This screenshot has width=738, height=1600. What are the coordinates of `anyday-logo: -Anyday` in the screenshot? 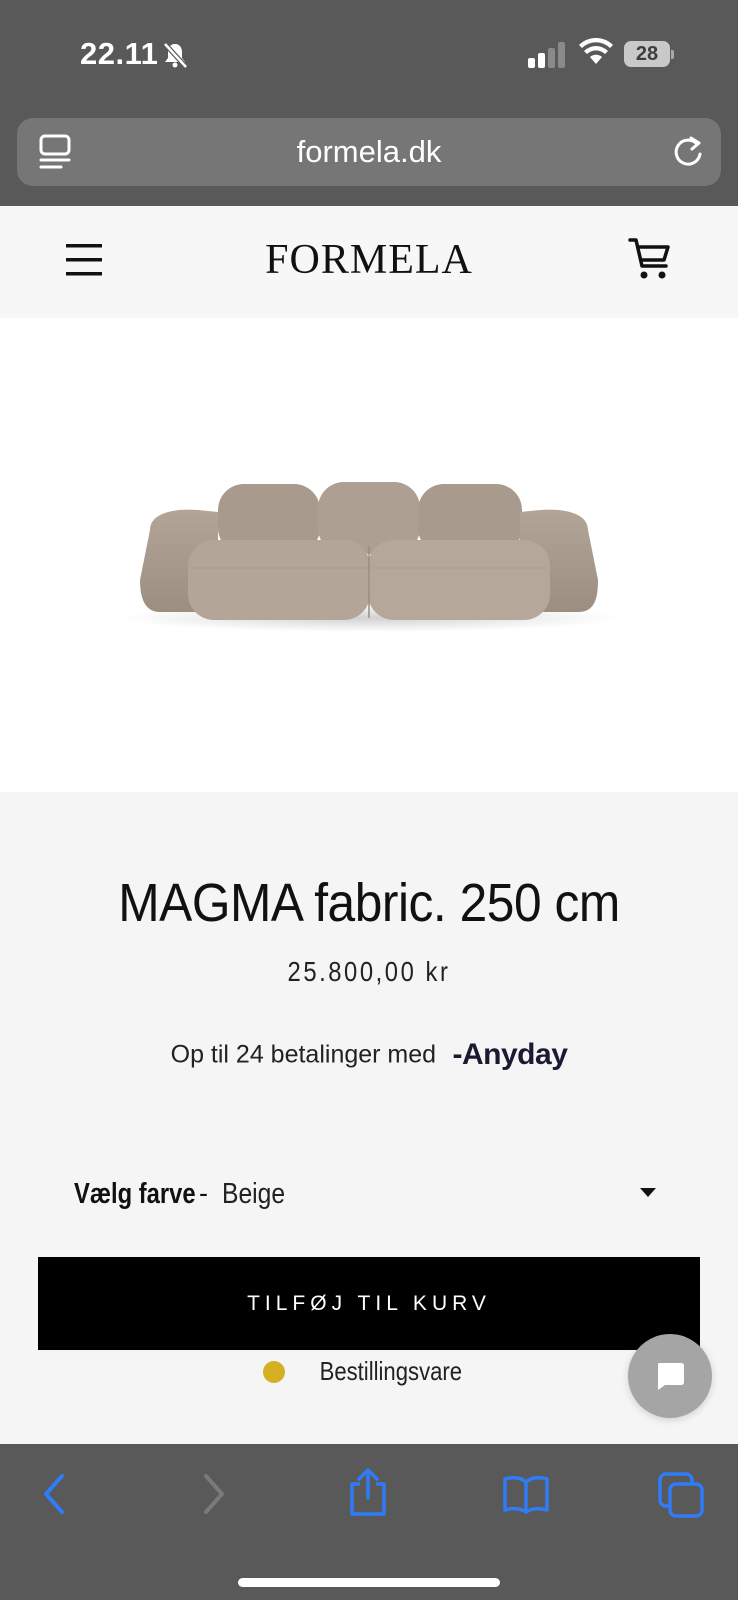 It's located at (510, 1054).